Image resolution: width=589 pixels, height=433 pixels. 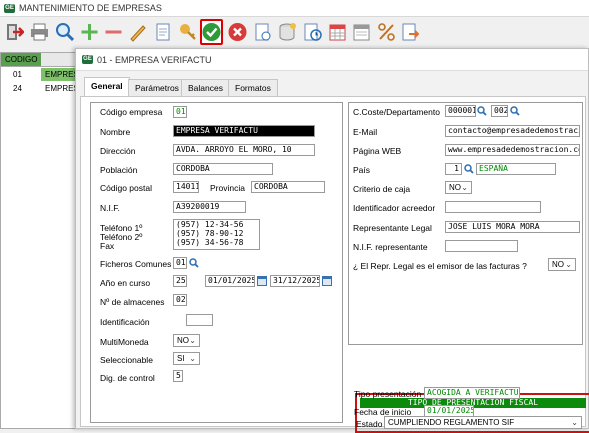 I want to click on tab-parametros: Parámetros, so click(x=157, y=87).